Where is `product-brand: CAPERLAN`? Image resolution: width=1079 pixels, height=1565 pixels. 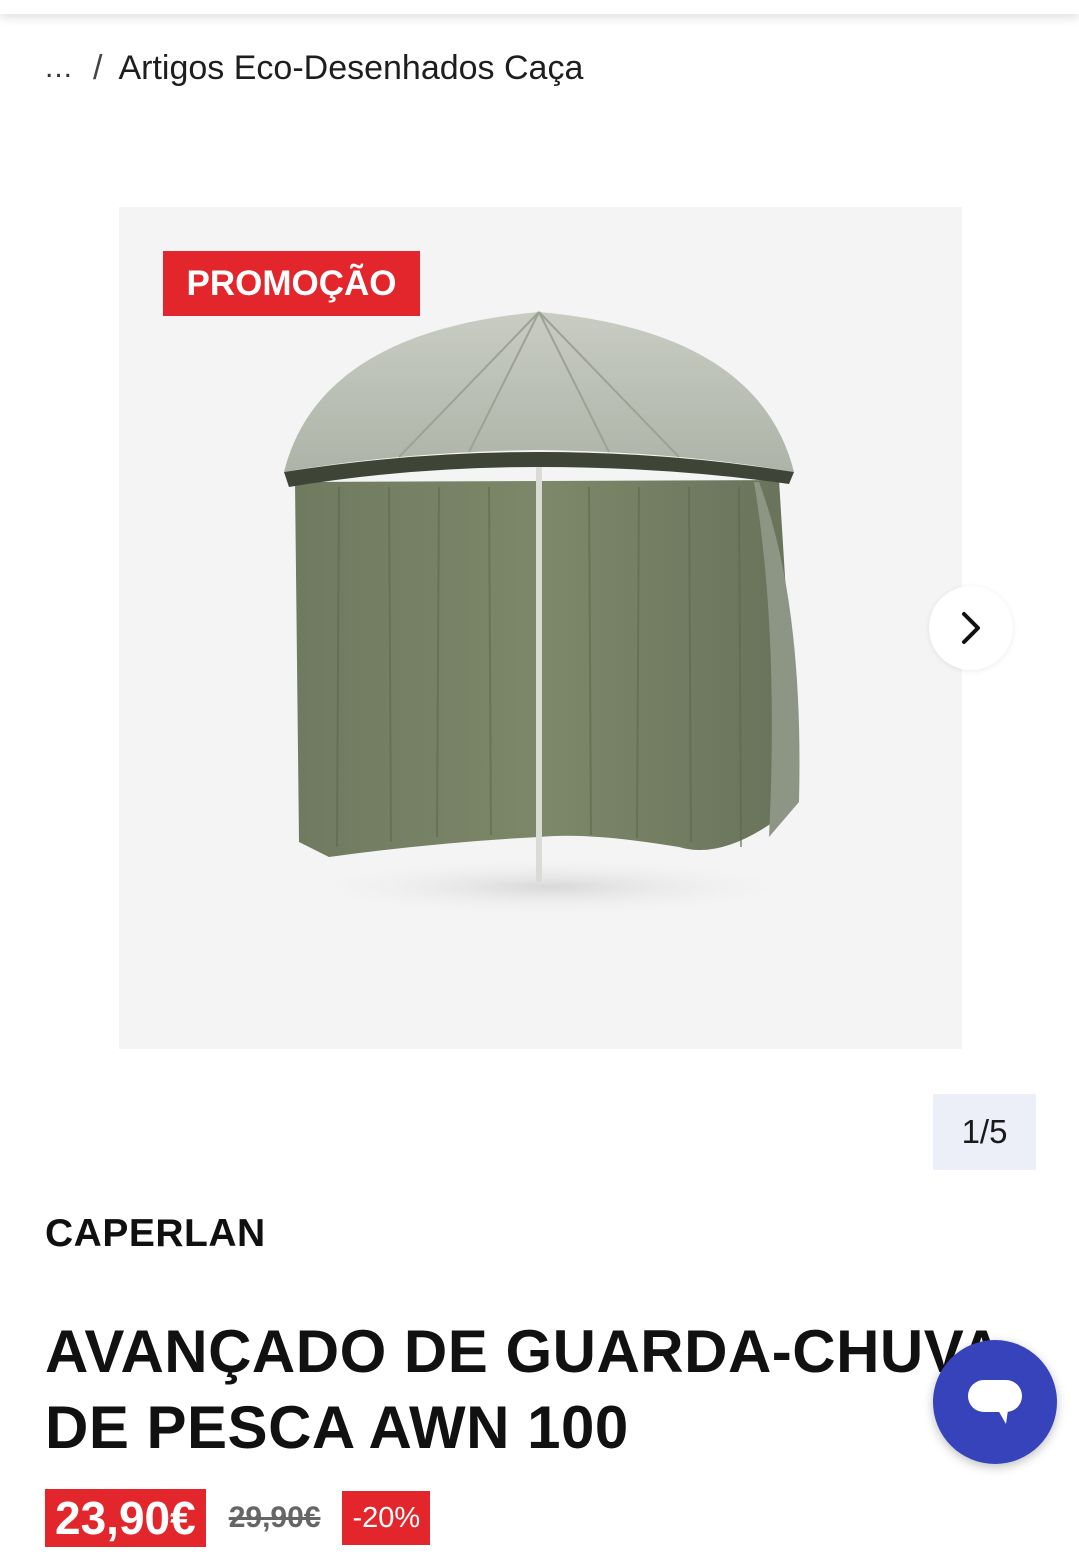
product-brand: CAPERLAN is located at coordinates (155, 1234).